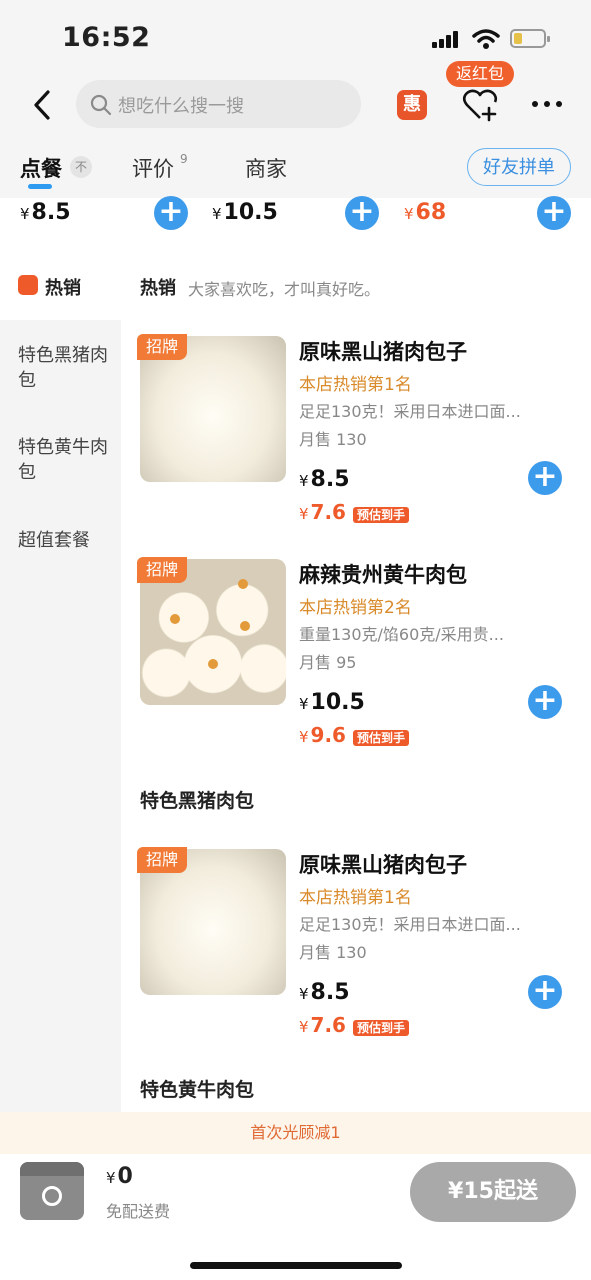 This screenshot has width=591, height=1280. I want to click on sidebar-item-hot: 热销, so click(63, 287).